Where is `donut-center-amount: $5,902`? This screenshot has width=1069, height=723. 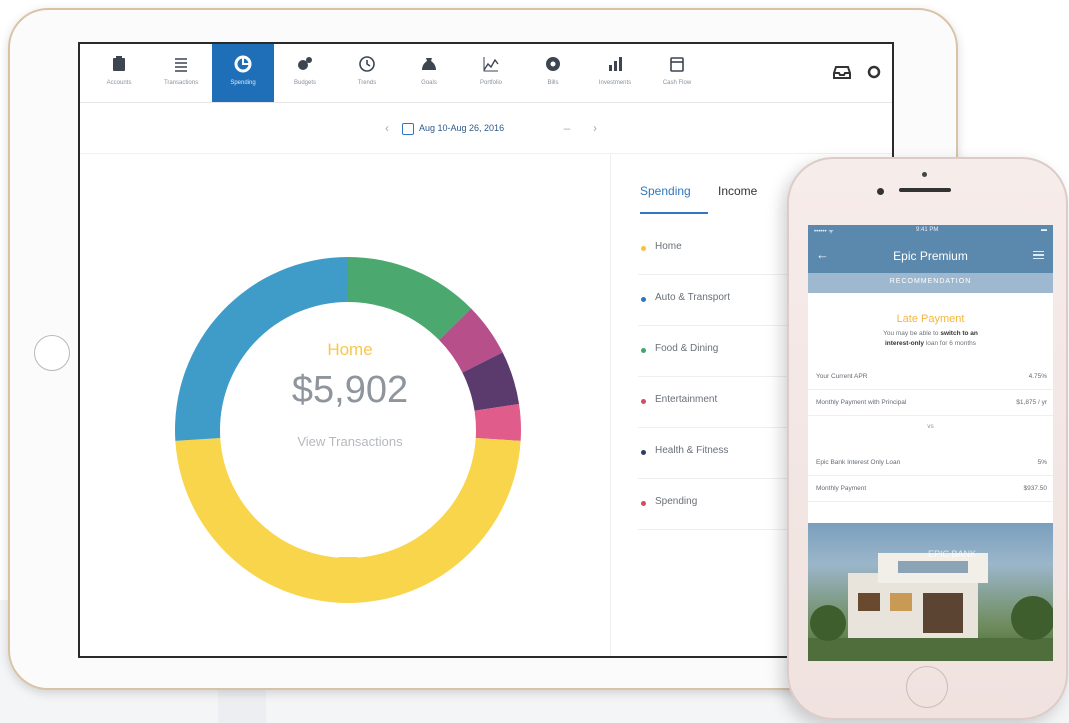
donut-center-amount: $5,902 is located at coordinates (350, 390).